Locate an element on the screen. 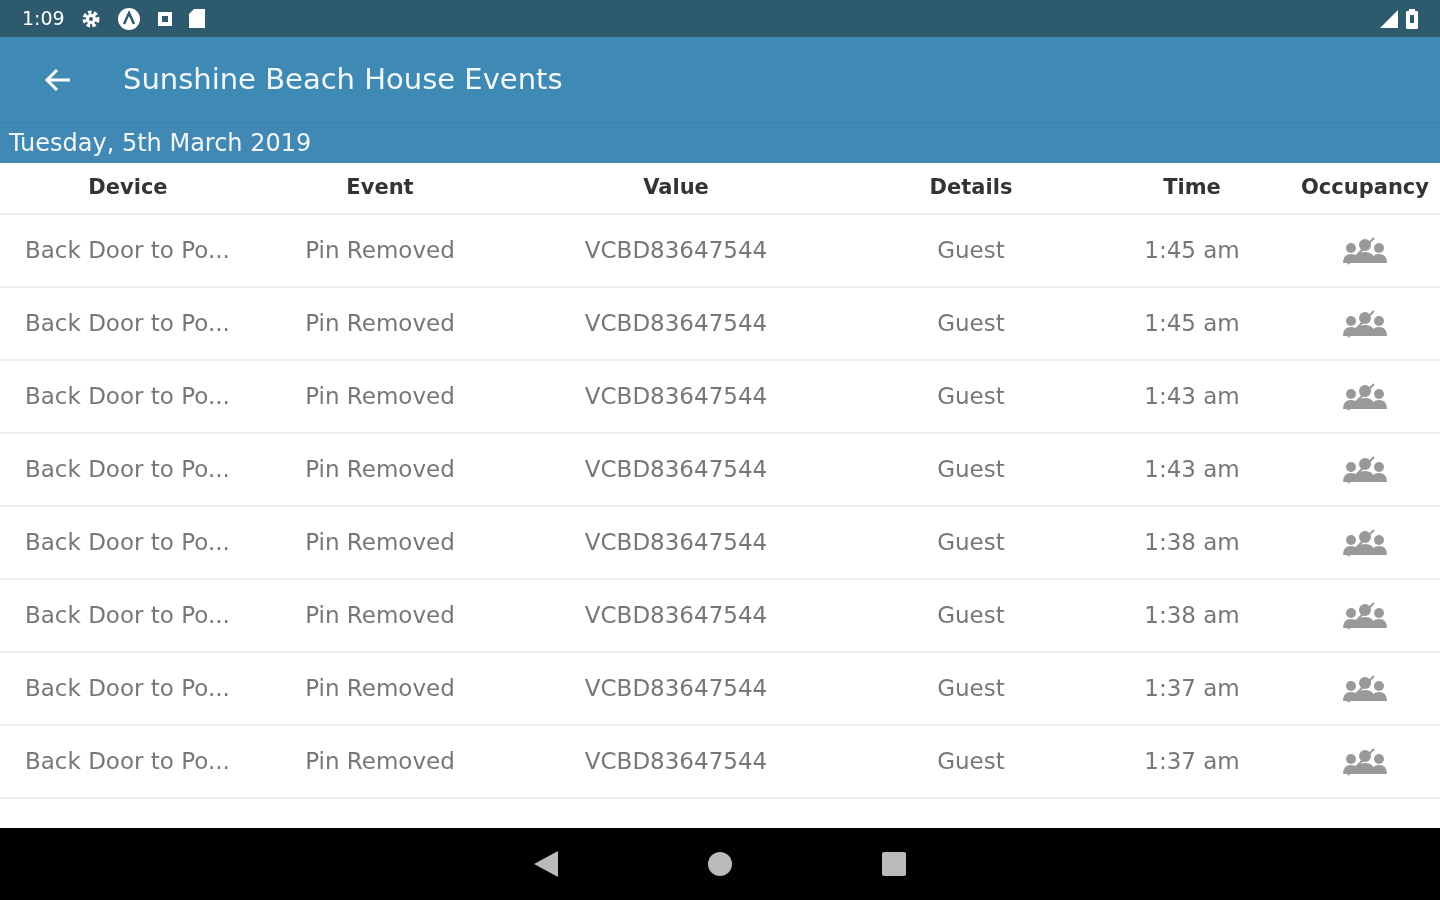 Image resolution: width=1440 pixels, height=900 pixels. sd-card-icon is located at coordinates (196, 18).